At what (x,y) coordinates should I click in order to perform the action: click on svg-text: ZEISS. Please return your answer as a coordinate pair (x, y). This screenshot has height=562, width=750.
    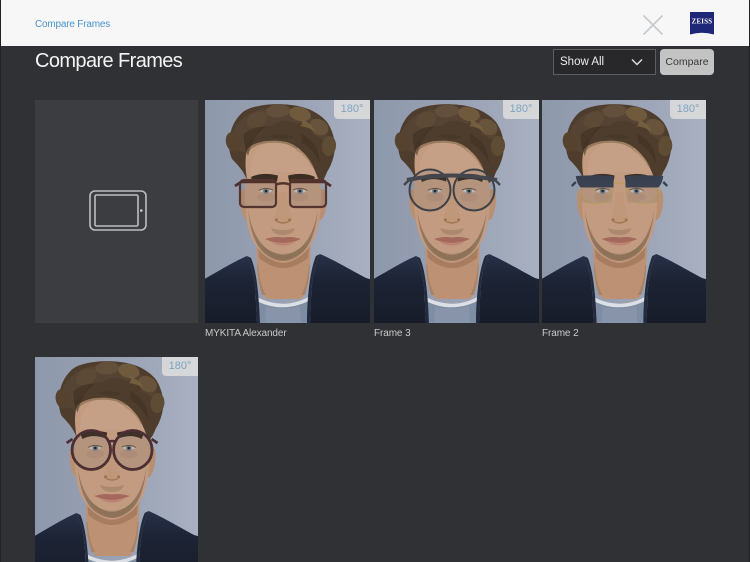
    Looking at the image, I should click on (702, 22).